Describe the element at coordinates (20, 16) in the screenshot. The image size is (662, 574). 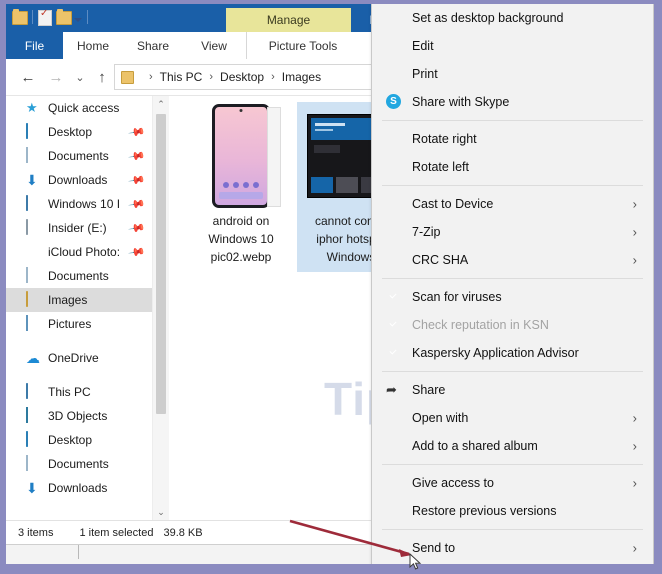
I see `folder-icon` at that location.